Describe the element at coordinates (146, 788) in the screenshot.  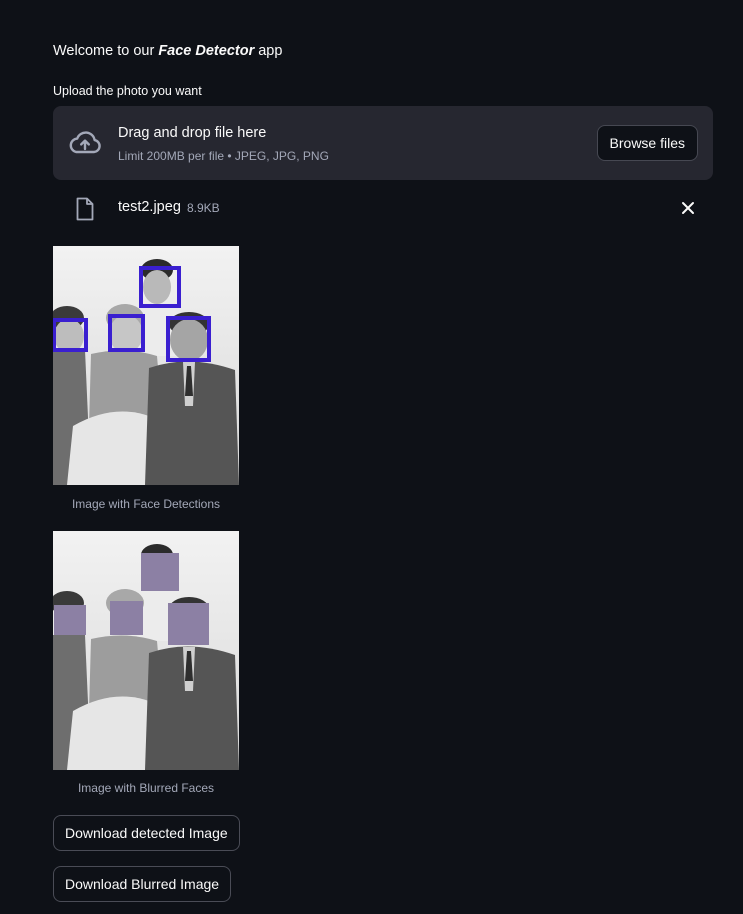
I see `blurred-image-caption: Image with Blurred Faces` at that location.